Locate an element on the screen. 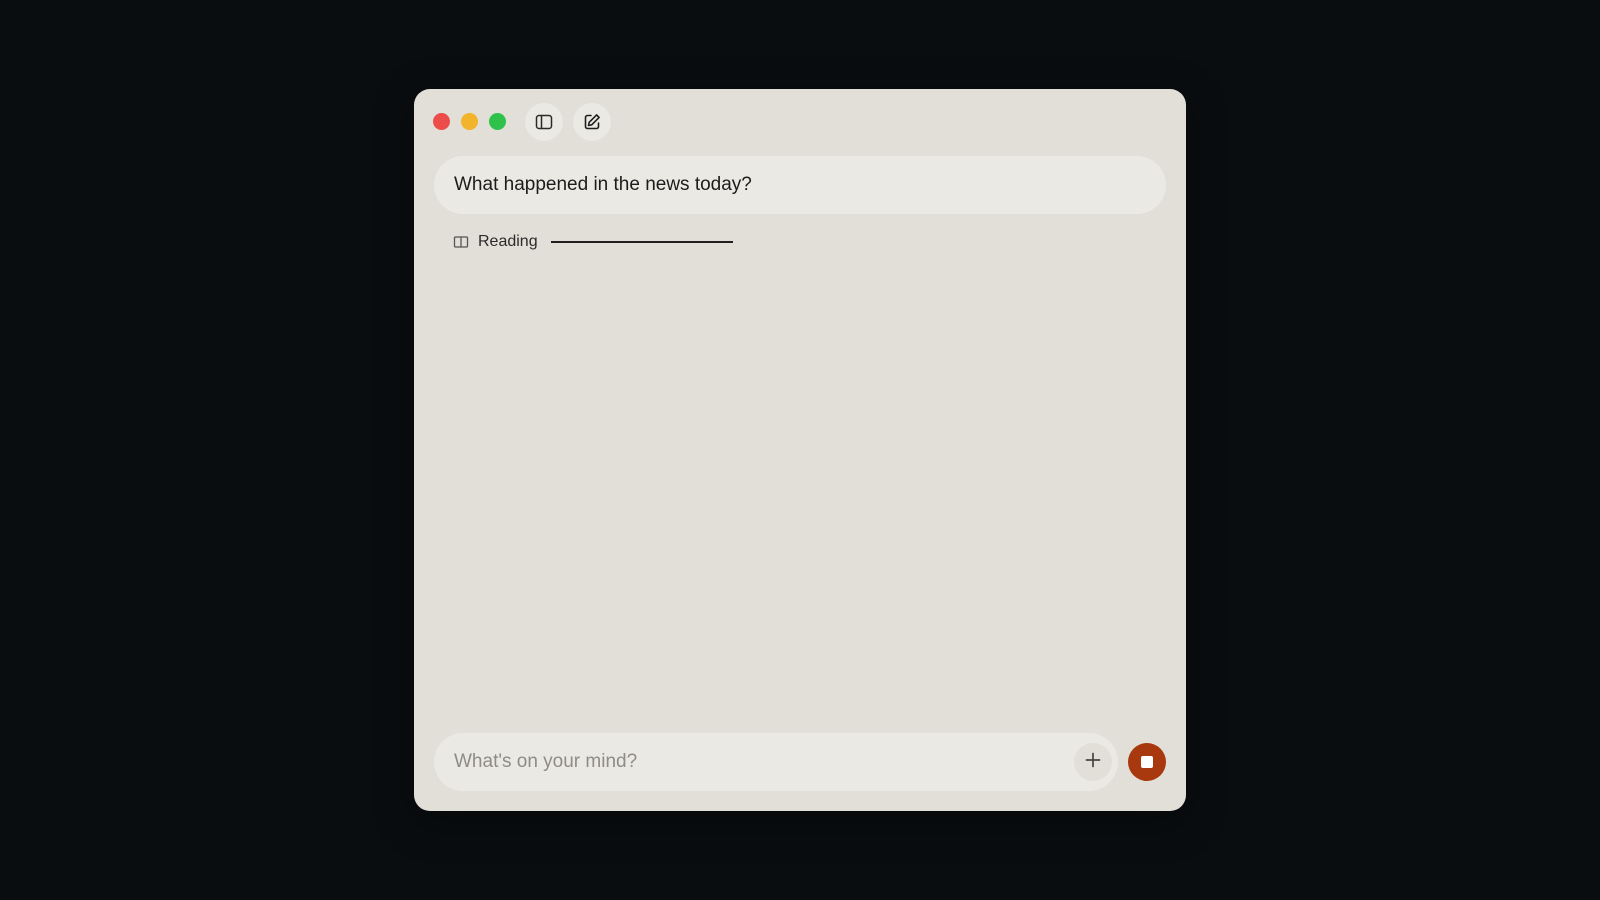 The height and width of the screenshot is (900, 1600). minimize-window-button is located at coordinates (469, 121).